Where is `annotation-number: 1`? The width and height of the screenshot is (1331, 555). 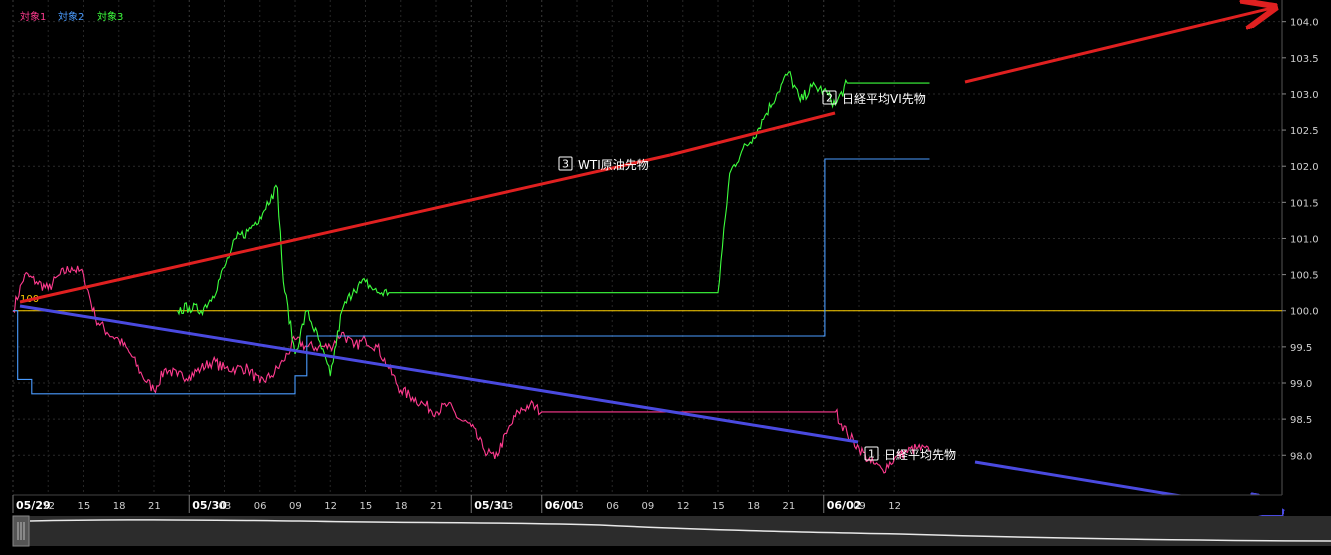 annotation-number: 1 is located at coordinates (871, 454).